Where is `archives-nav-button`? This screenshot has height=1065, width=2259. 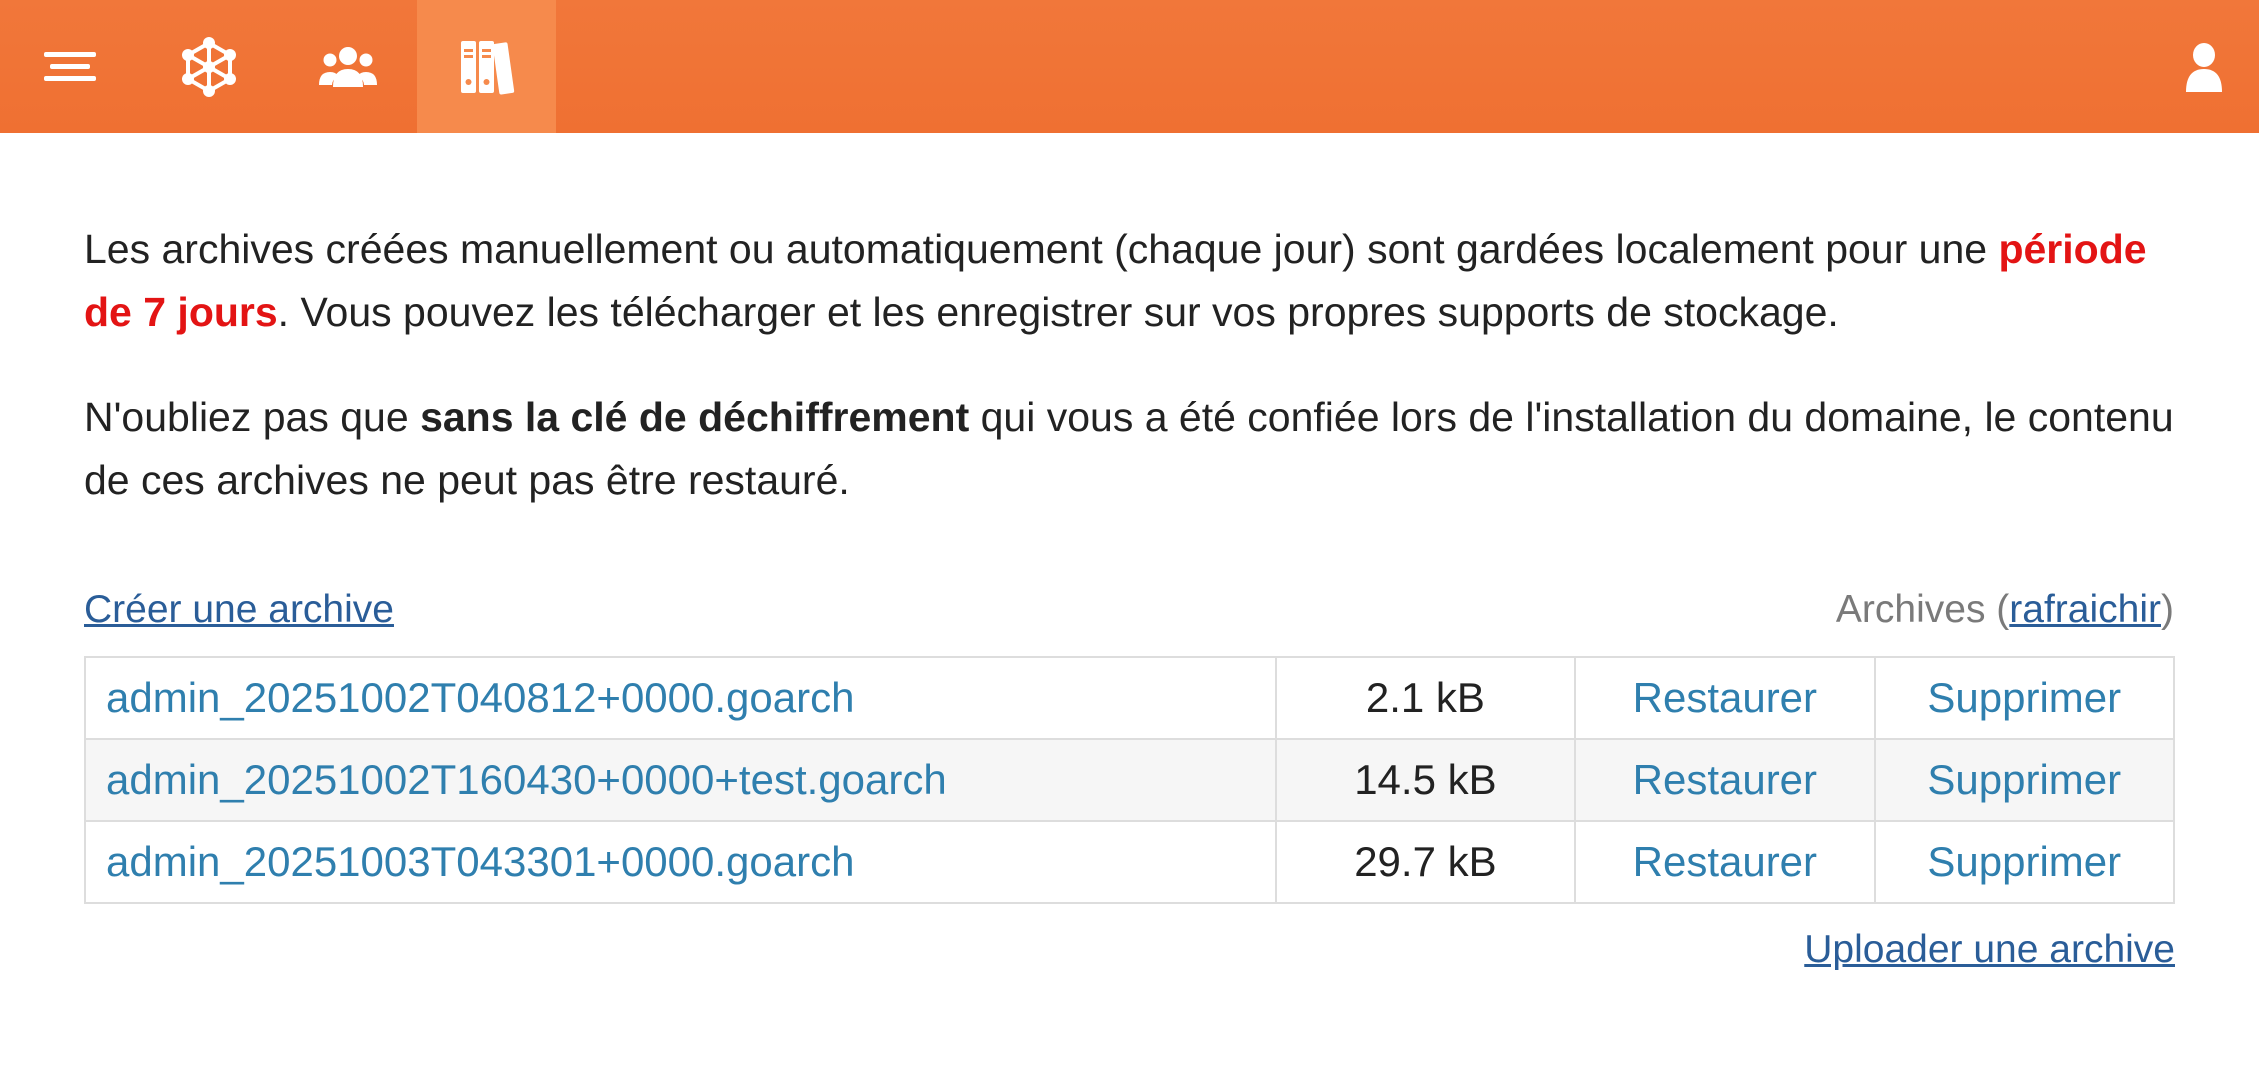
archives-nav-button is located at coordinates (486, 66).